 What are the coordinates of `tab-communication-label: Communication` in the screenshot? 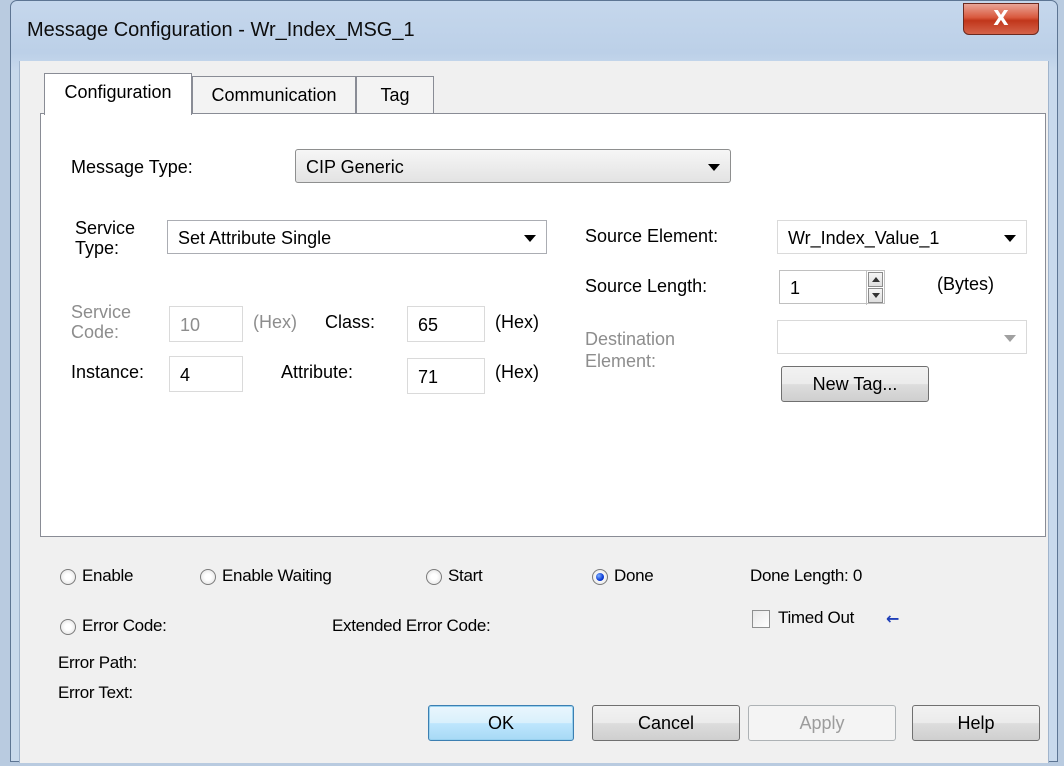 It's located at (274, 95).